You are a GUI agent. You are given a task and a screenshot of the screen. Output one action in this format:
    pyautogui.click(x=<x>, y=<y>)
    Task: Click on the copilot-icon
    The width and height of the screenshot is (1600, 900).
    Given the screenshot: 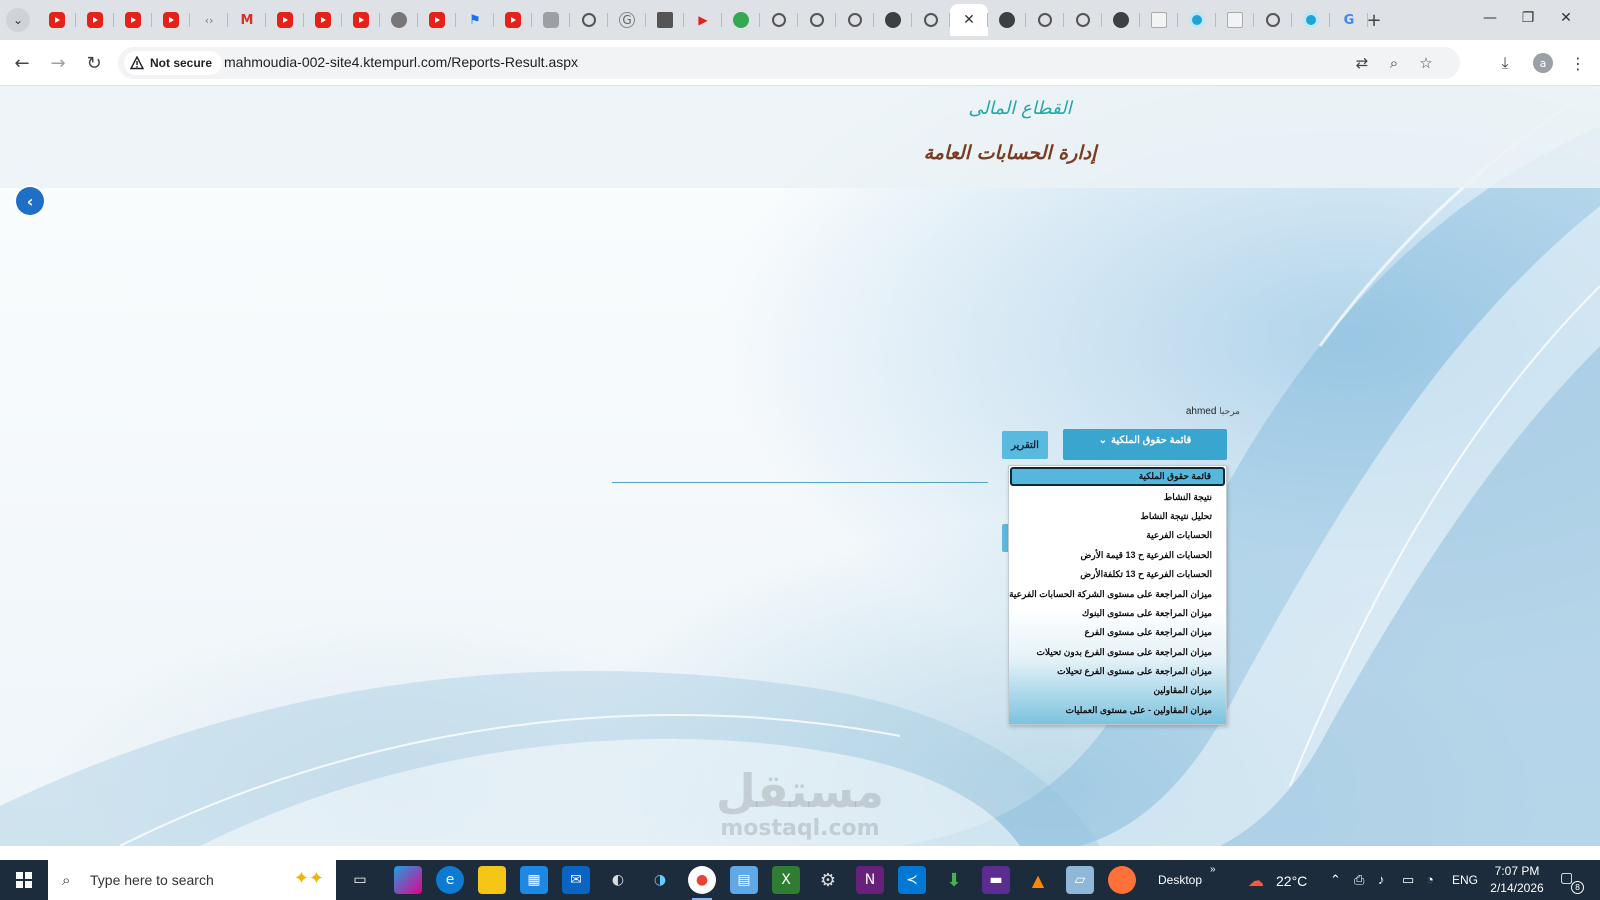 What is the action you would take?
    pyautogui.click(x=408, y=880)
    